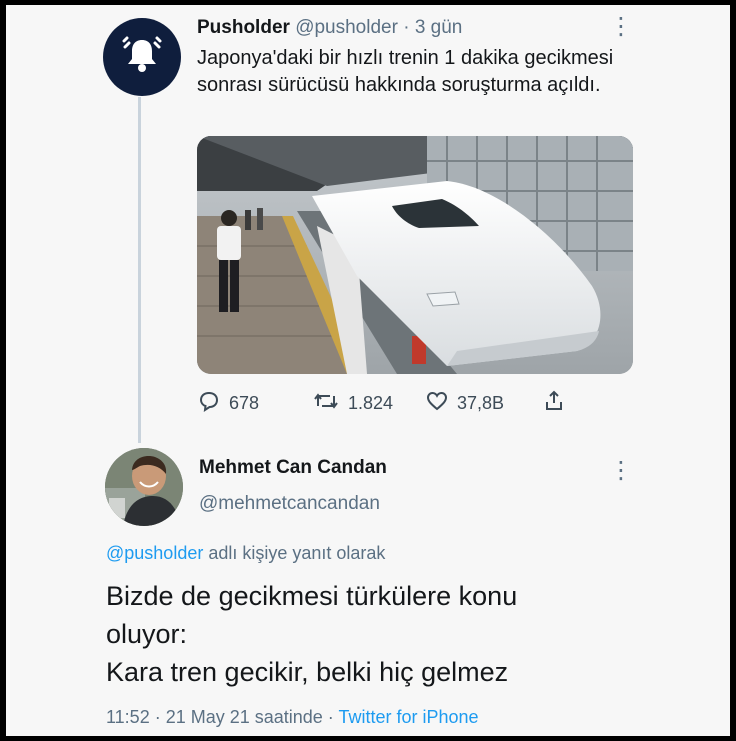 The height and width of the screenshot is (741, 736). Describe the element at coordinates (294, 553) in the screenshot. I see `reply-context-text: adlı kişiye yanıt olarak` at that location.